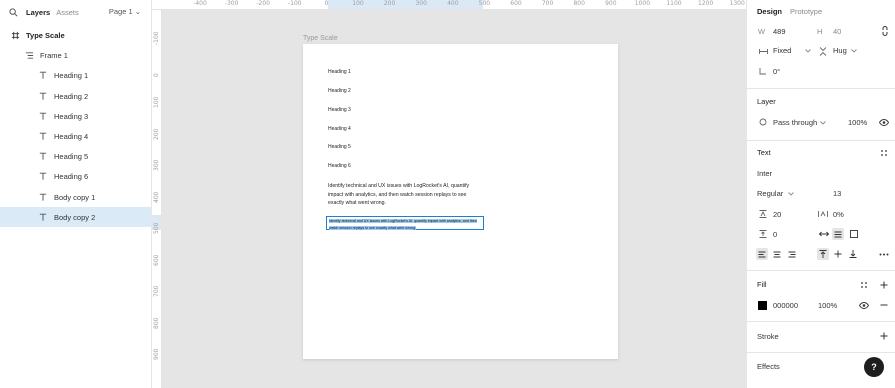 This screenshot has width=895, height=388. I want to click on tab-prototype: Prototype, so click(806, 11).